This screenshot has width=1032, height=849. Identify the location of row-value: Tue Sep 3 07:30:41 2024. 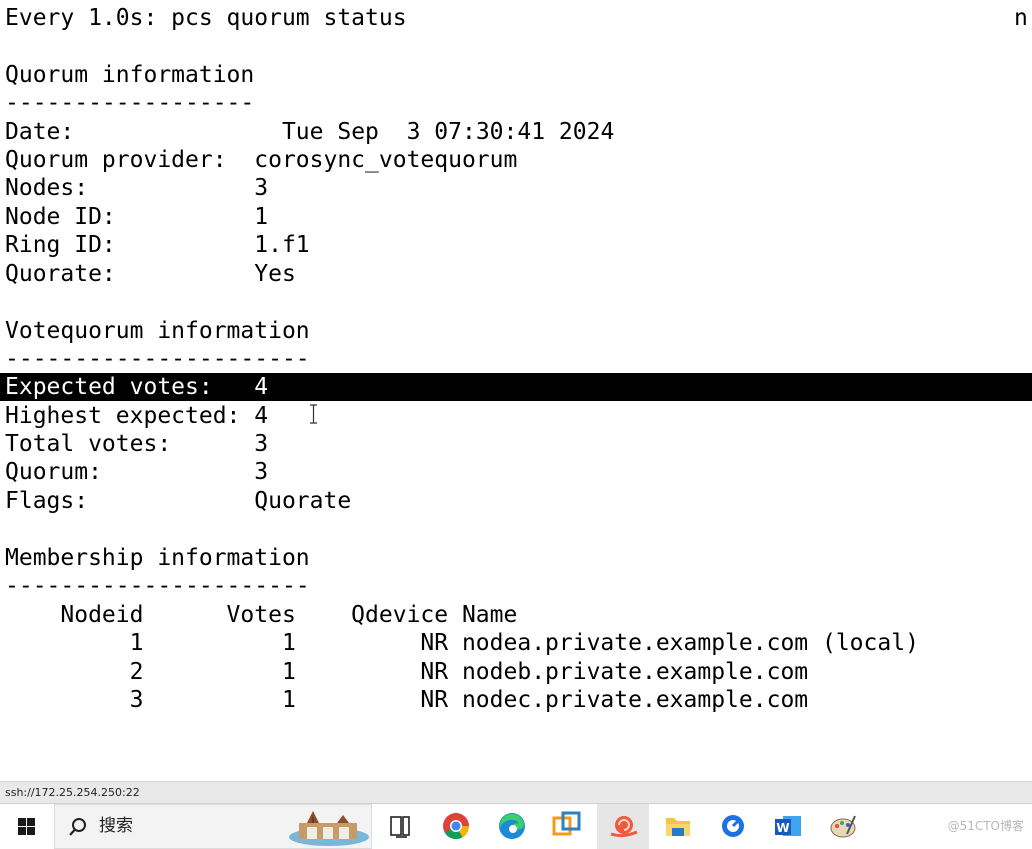
(448, 132).